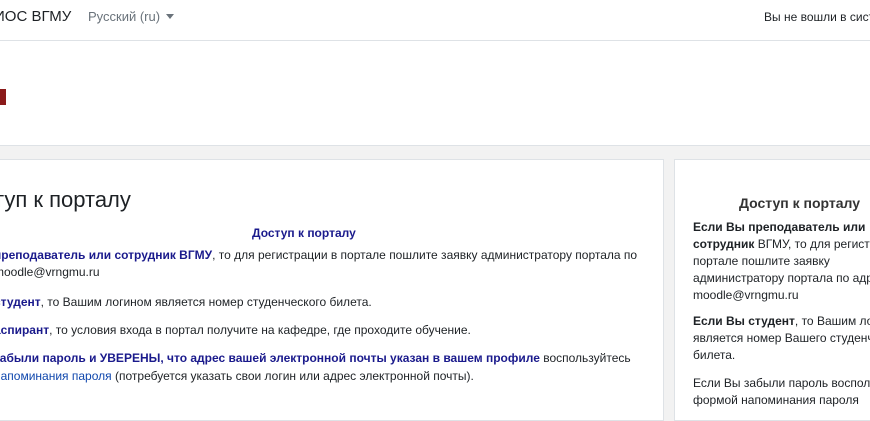  I want to click on site-brand: ИОС ВГМУ, so click(35, 16).